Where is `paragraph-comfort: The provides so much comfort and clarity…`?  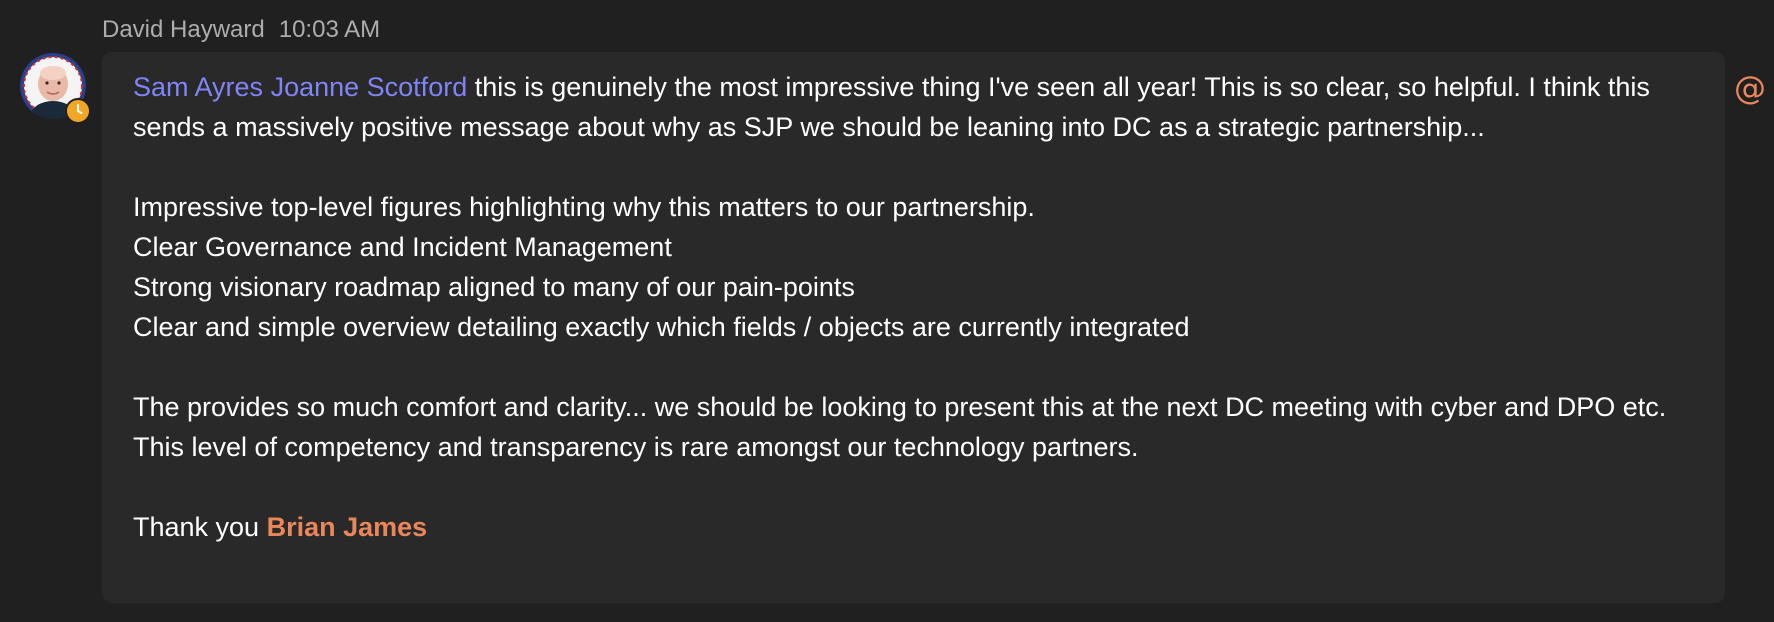
paragraph-comfort: The provides so much comfort and clarity… is located at coordinates (900, 427).